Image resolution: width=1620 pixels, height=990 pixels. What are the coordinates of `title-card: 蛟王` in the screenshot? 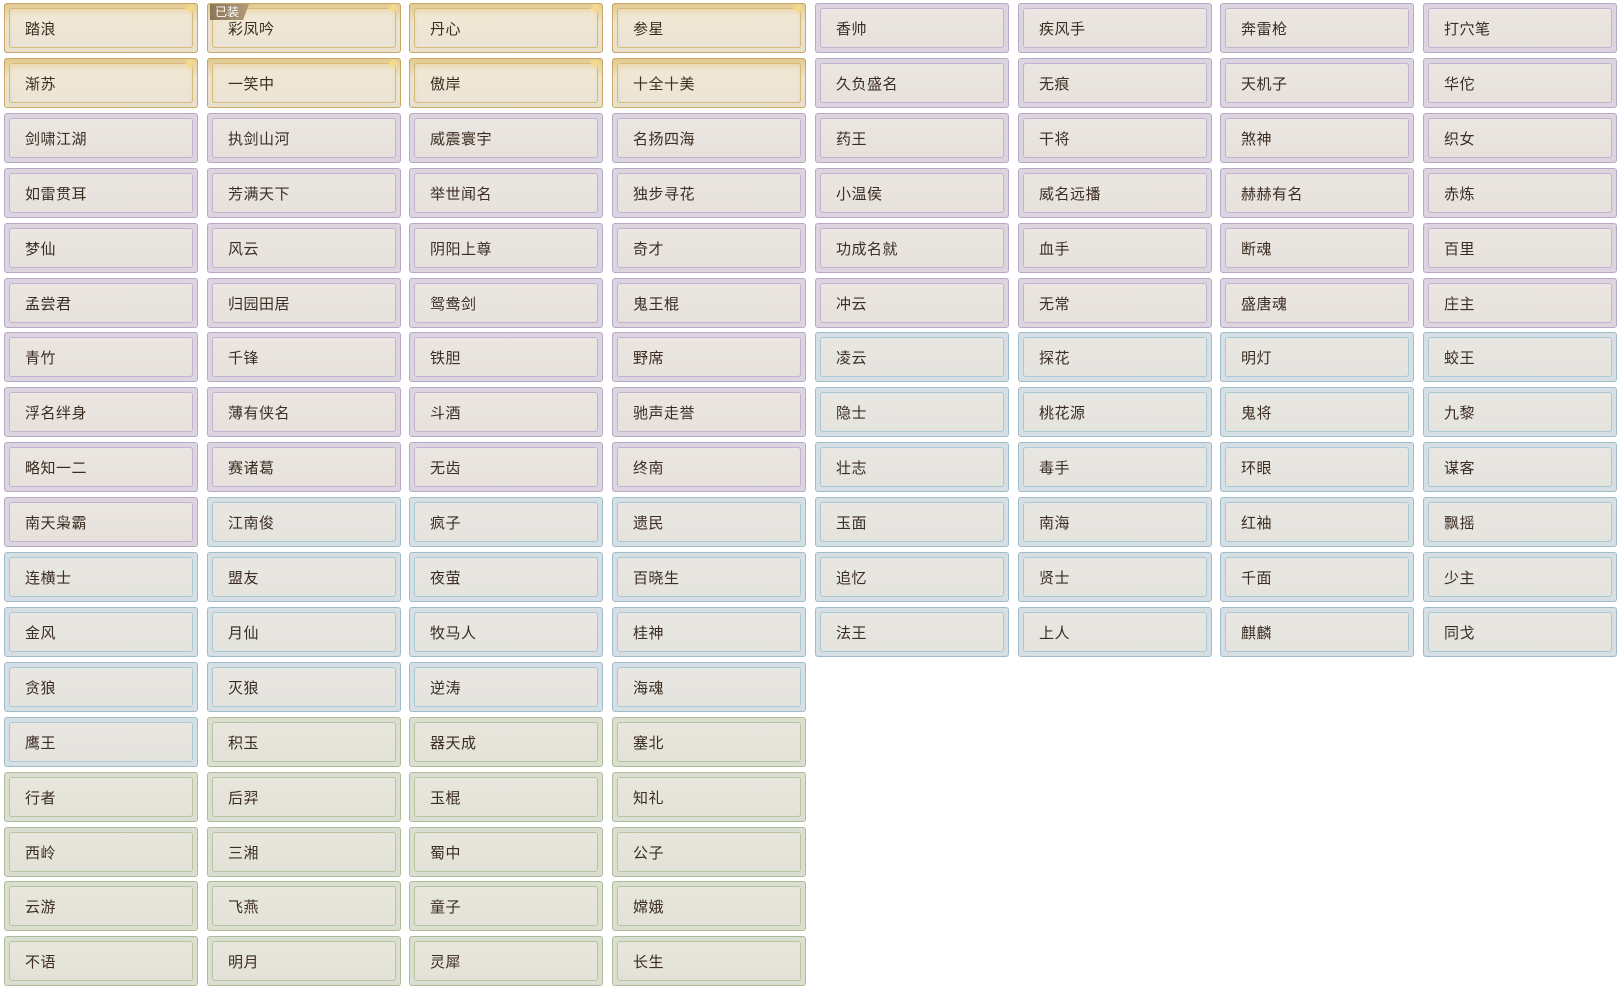 It's located at (1520, 357).